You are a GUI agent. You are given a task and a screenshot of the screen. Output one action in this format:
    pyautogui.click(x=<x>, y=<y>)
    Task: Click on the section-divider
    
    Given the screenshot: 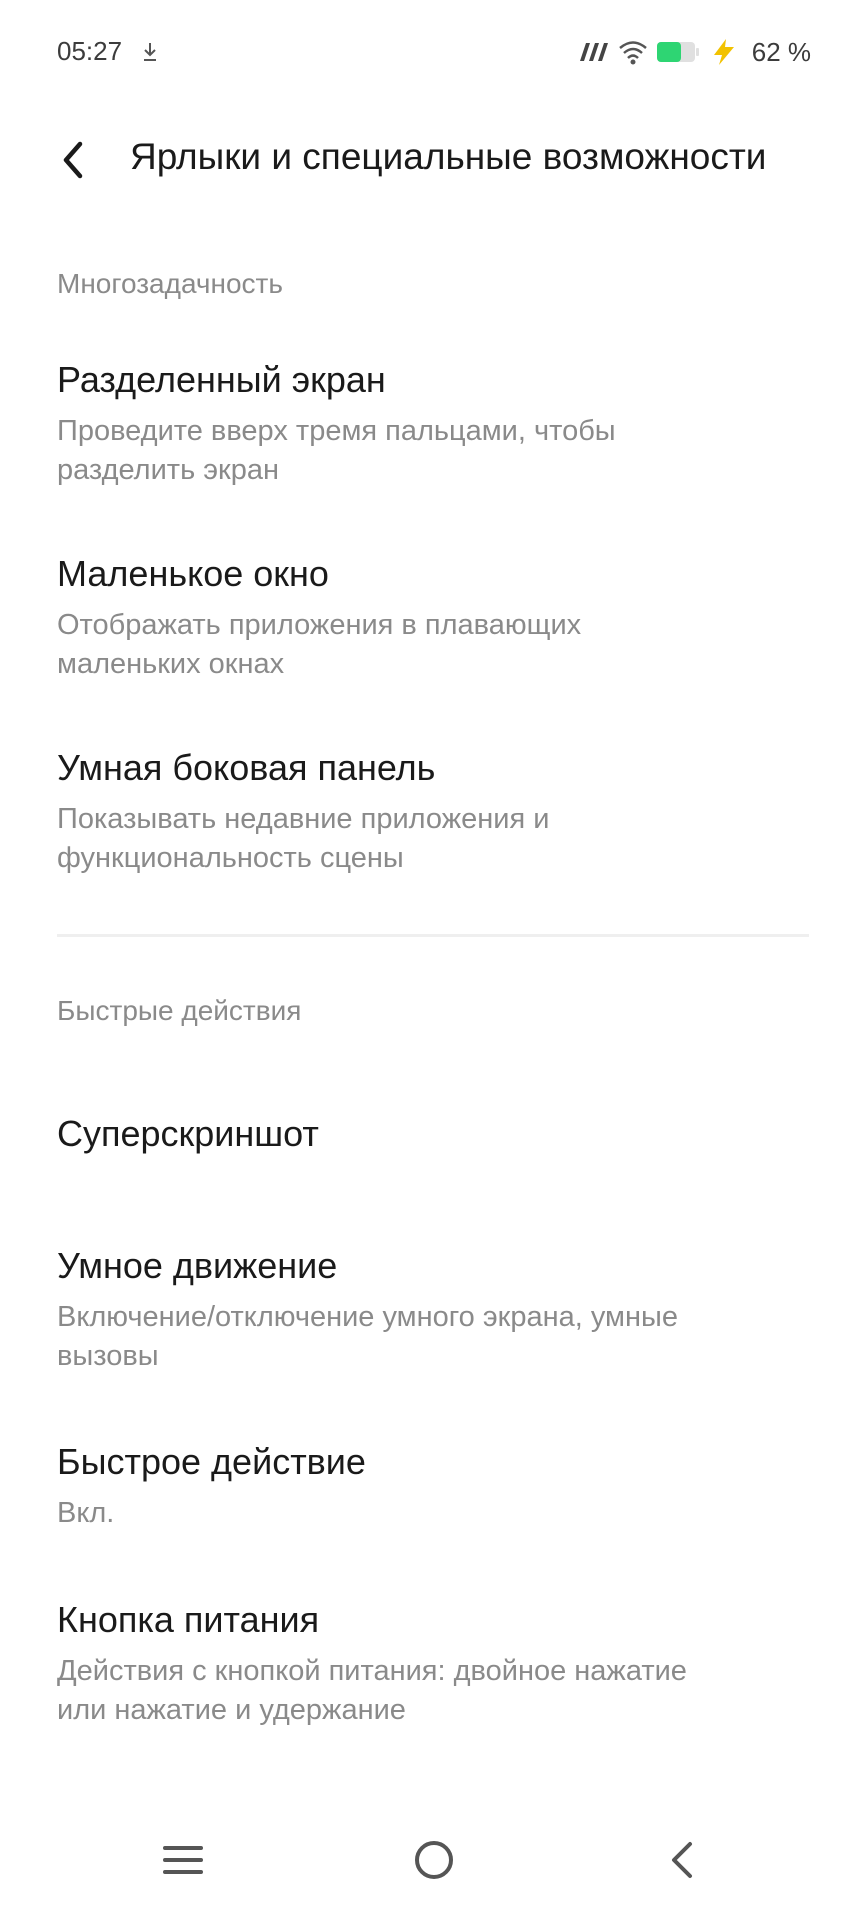 What is the action you would take?
    pyautogui.click(x=433, y=935)
    